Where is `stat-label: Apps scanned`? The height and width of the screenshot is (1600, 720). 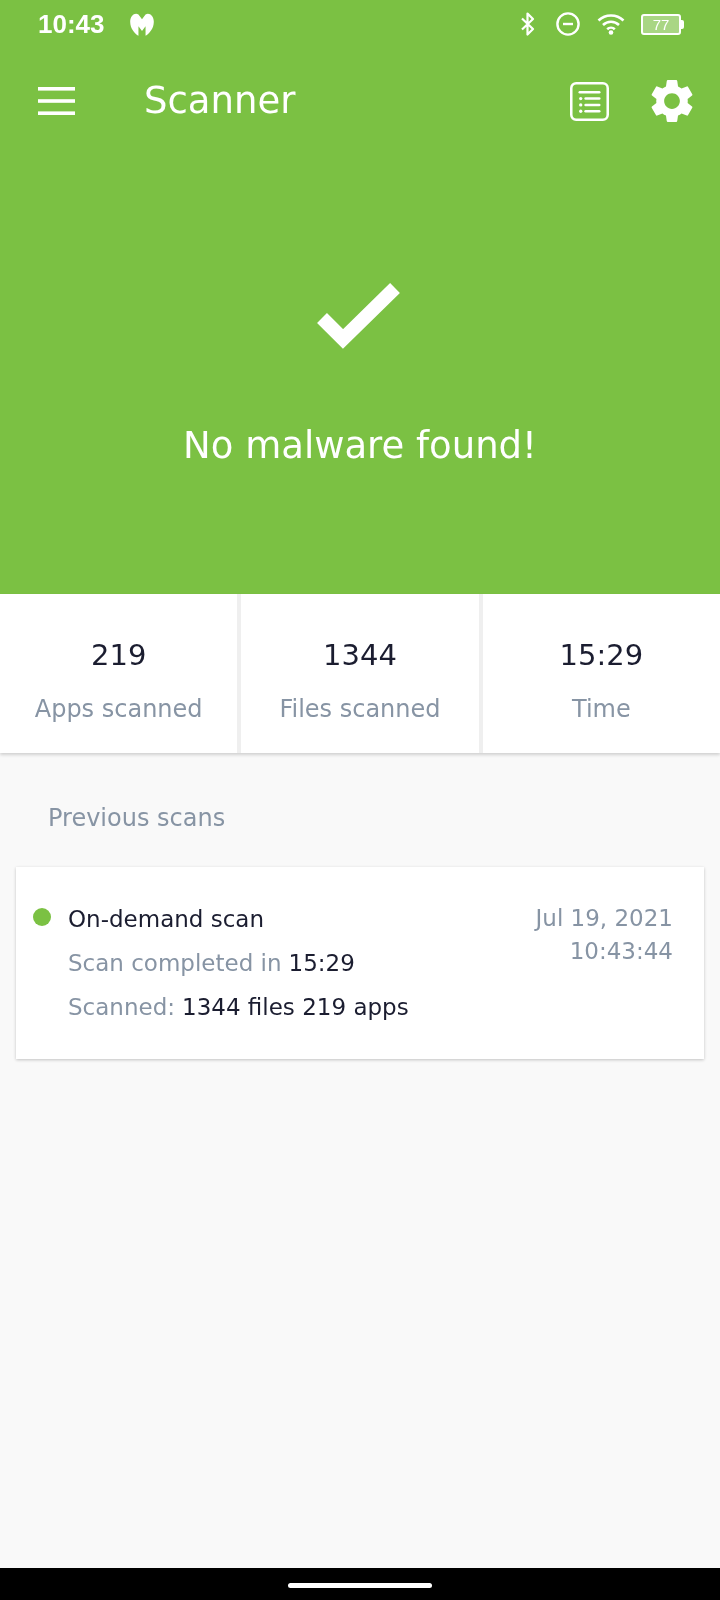 stat-label: Apps scanned is located at coordinates (118, 709).